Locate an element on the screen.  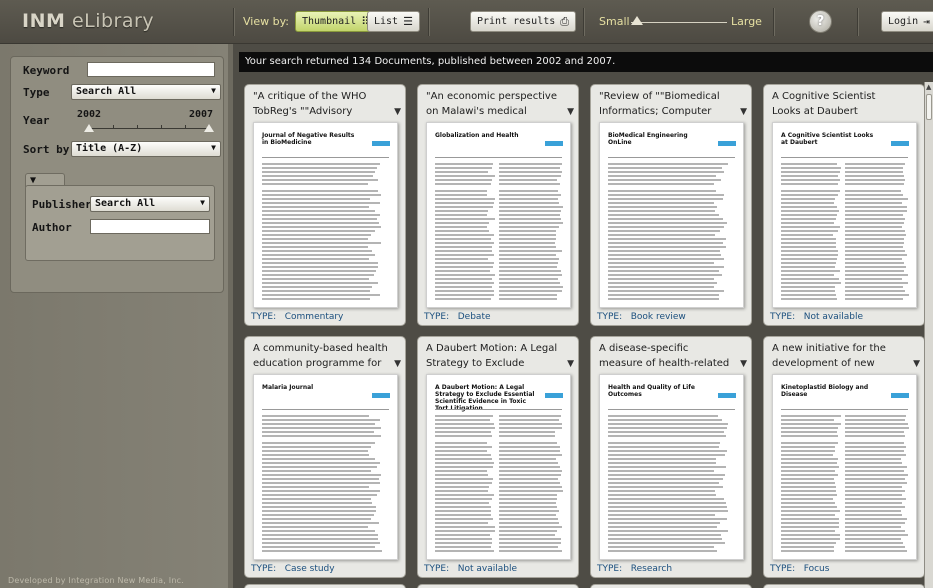
list-view-button: List ☰ is located at coordinates (393, 21).